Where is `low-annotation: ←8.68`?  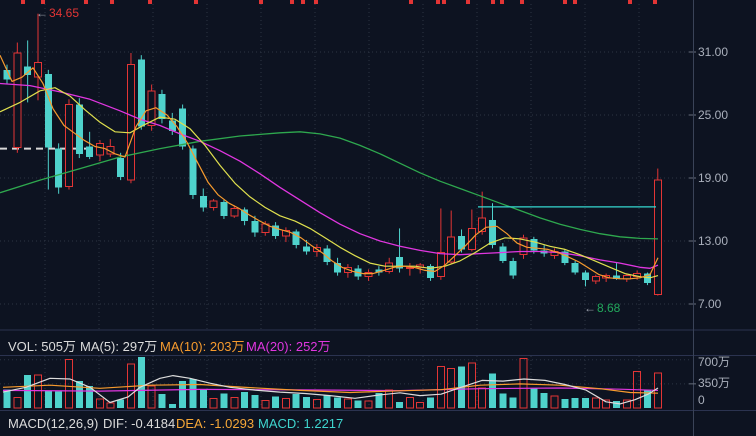 low-annotation: ←8.68 is located at coordinates (602, 308).